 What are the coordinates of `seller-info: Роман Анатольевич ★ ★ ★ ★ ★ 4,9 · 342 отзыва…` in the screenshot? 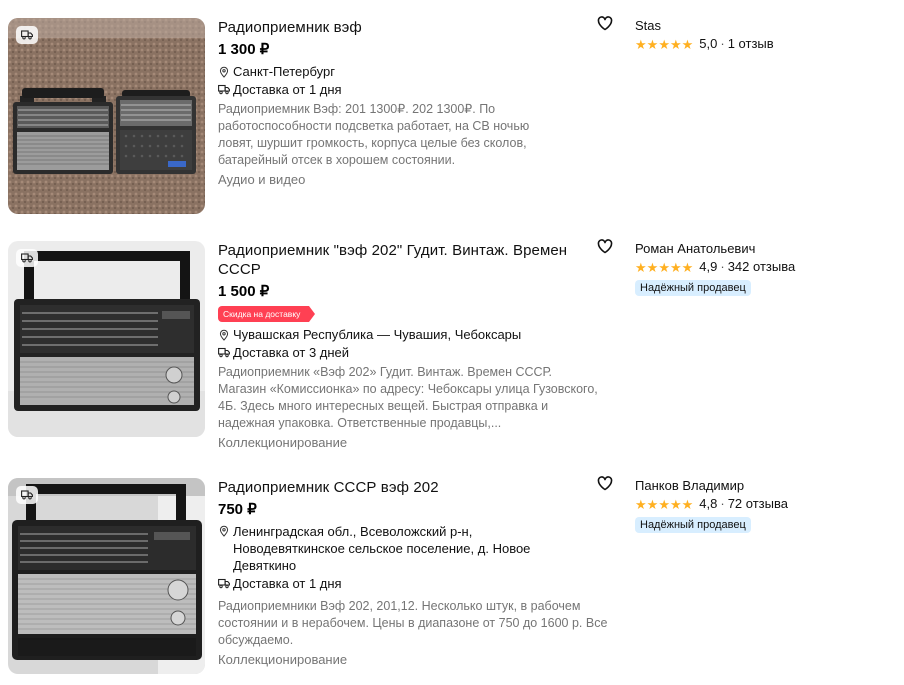 It's located at (760, 268).